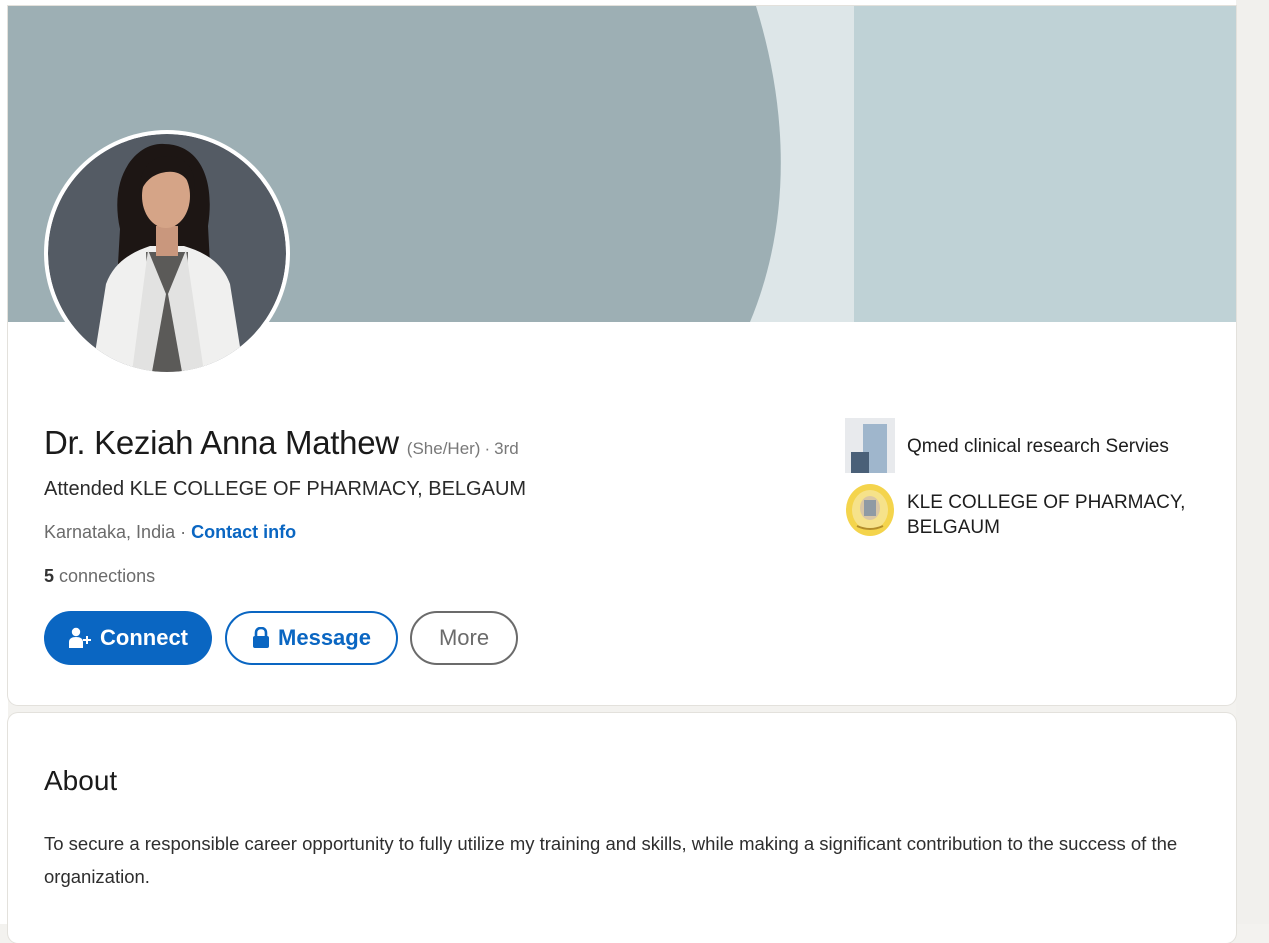 The image size is (1269, 943). Describe the element at coordinates (4, 462) in the screenshot. I see `left-strip` at that location.